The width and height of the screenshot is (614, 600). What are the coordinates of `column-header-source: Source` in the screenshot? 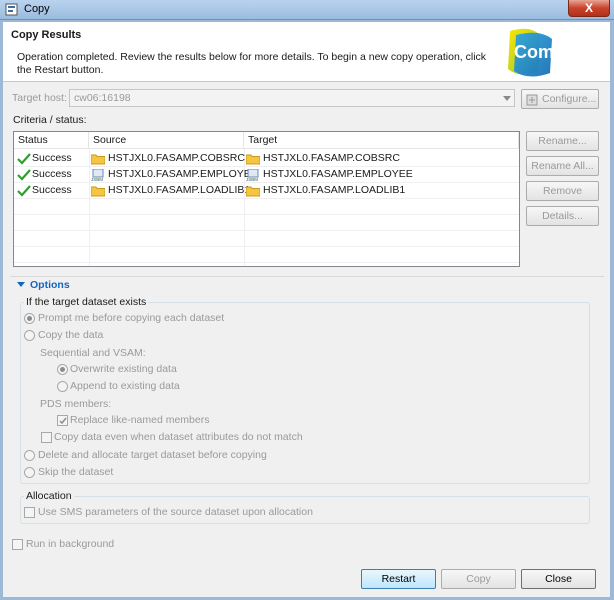 It's located at (166, 140).